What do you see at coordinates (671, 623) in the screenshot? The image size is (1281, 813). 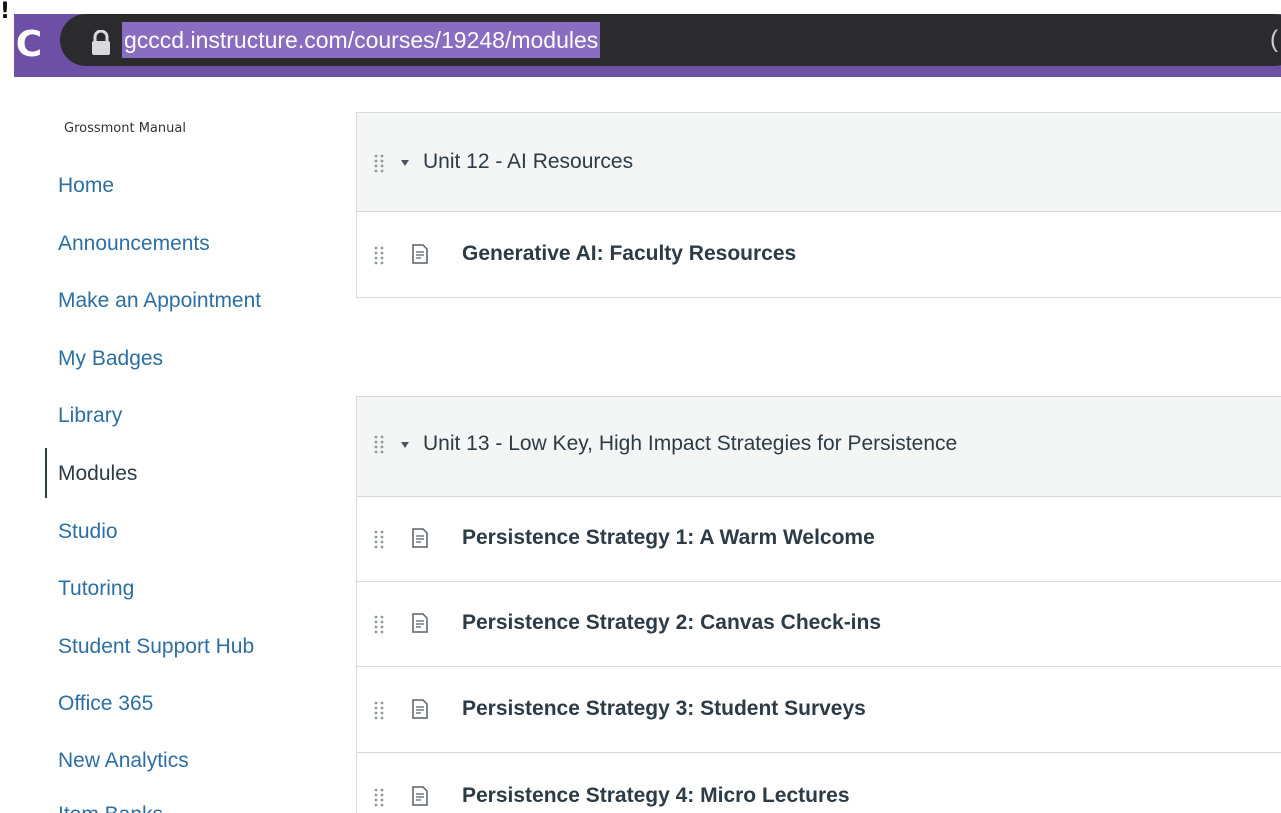 I see `module-item-title: Persistence Strategy 2: Canvas Check-ins` at bounding box center [671, 623].